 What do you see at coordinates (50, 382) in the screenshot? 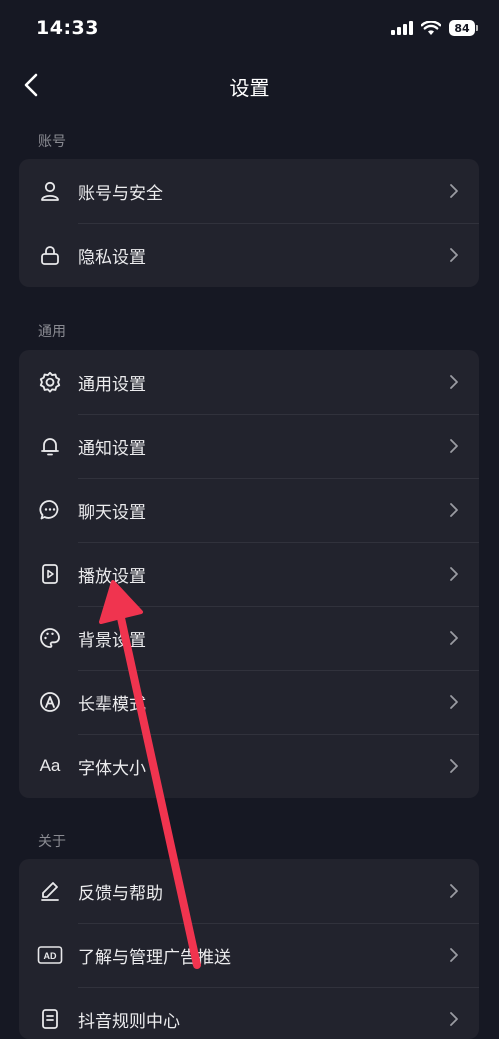
I see `gear-icon` at bounding box center [50, 382].